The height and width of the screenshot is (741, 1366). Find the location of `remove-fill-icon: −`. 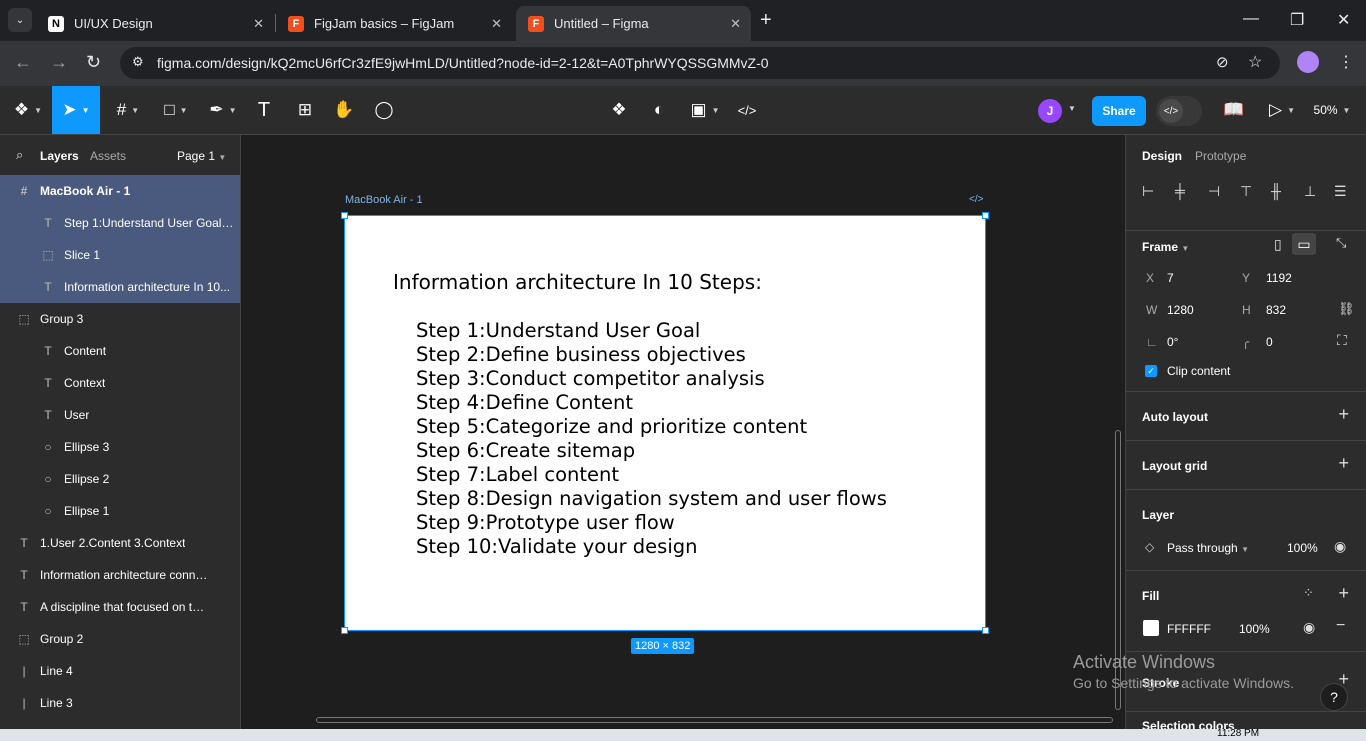

remove-fill-icon: − is located at coordinates (1340, 626).